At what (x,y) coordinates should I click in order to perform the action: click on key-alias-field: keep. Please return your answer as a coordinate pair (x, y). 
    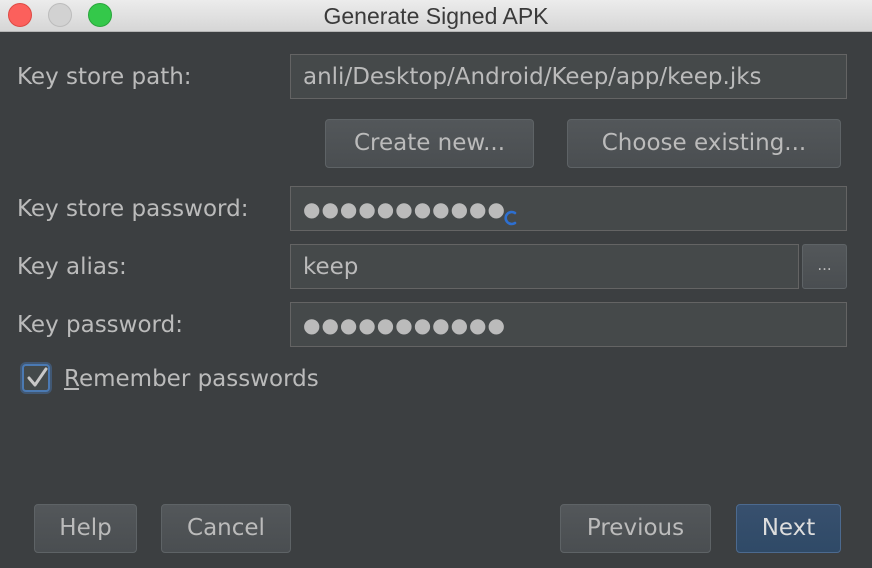
    Looking at the image, I should click on (544, 266).